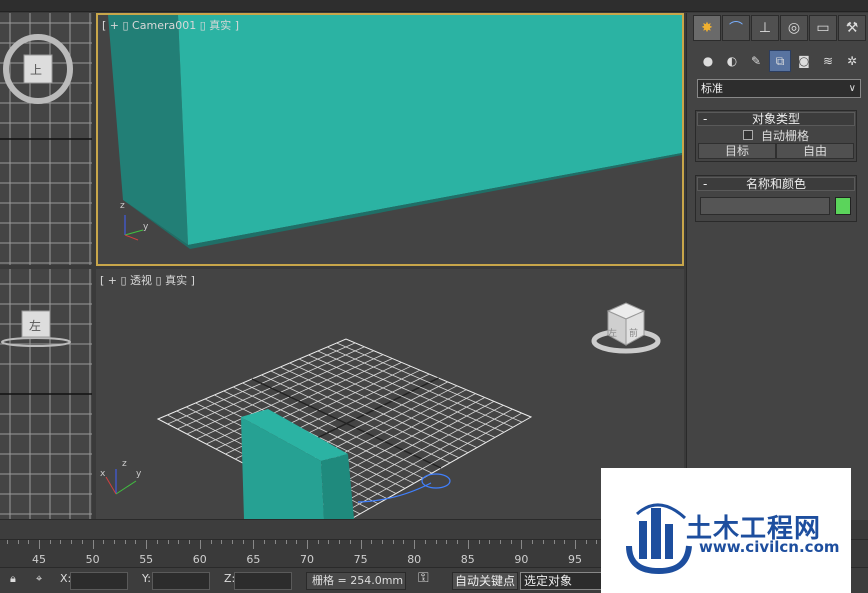  Describe the element at coordinates (36, 70) in the screenshot. I see `viewcube-top-face: 上` at that location.